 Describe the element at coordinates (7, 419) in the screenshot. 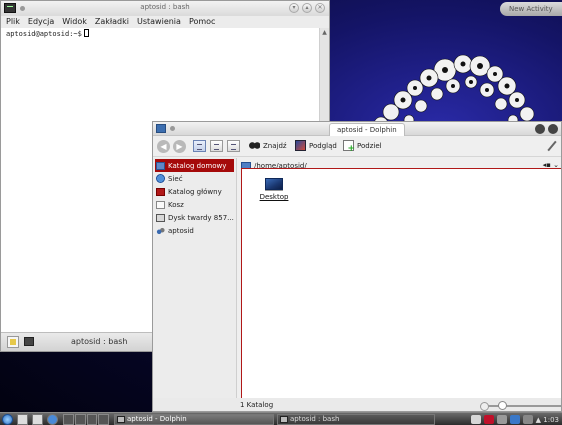

I see `application-launcher-icon` at that location.